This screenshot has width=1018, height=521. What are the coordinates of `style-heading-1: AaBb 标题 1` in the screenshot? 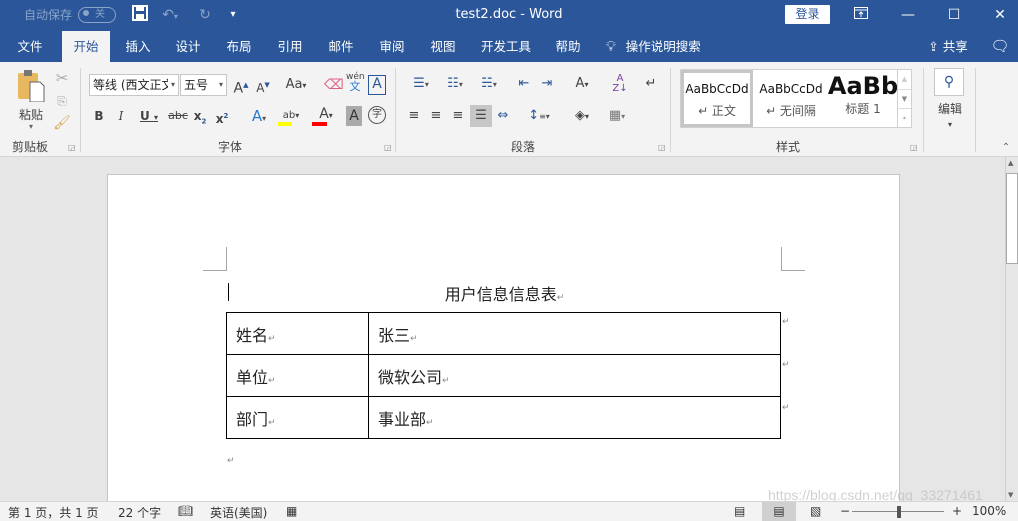 It's located at (863, 98).